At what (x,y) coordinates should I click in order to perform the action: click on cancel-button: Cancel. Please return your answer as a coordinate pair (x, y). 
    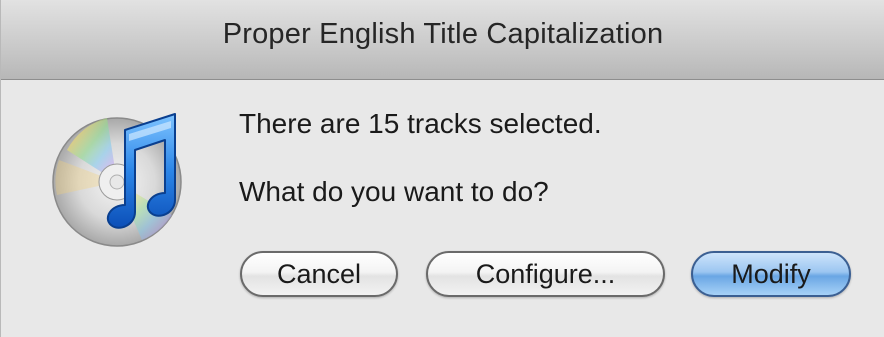
    Looking at the image, I should click on (319, 274).